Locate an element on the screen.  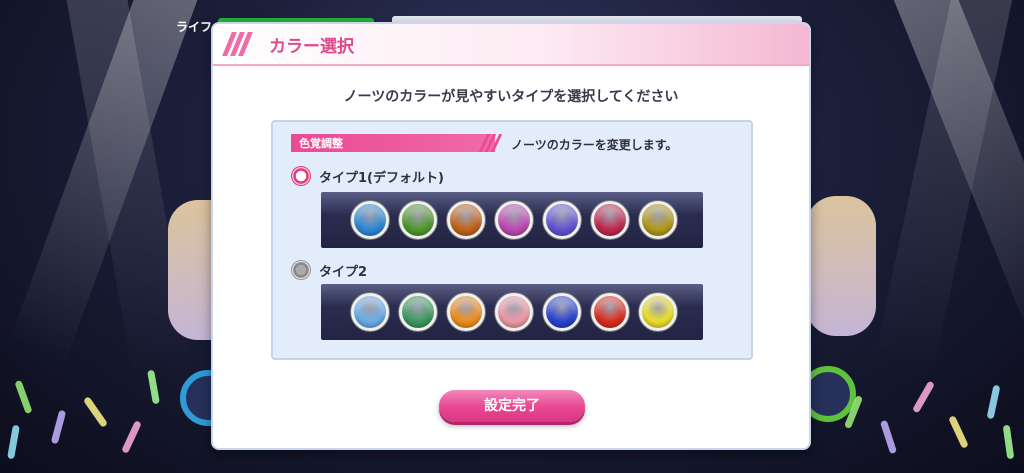
type-label: タイプ2 is located at coordinates (343, 272).